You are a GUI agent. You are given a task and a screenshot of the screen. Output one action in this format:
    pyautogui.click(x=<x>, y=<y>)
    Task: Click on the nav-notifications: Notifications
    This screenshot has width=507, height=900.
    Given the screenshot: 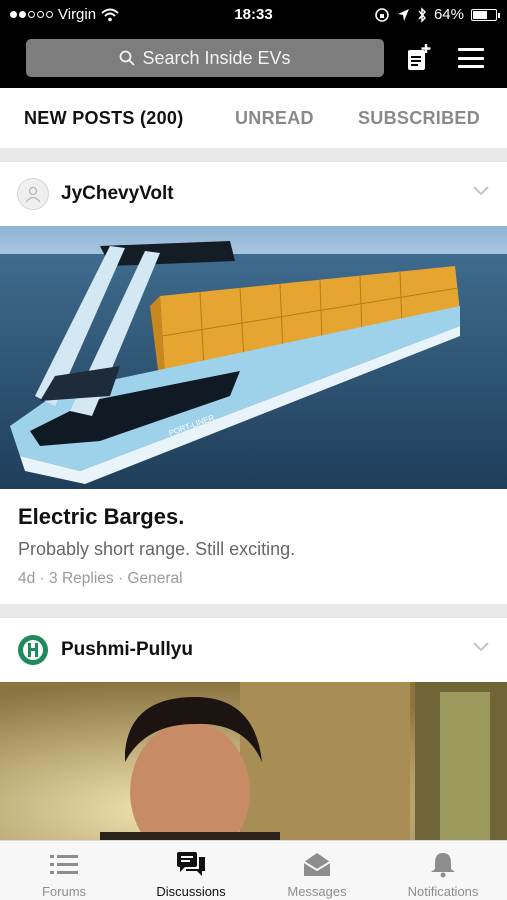 What is the action you would take?
    pyautogui.click(x=443, y=870)
    